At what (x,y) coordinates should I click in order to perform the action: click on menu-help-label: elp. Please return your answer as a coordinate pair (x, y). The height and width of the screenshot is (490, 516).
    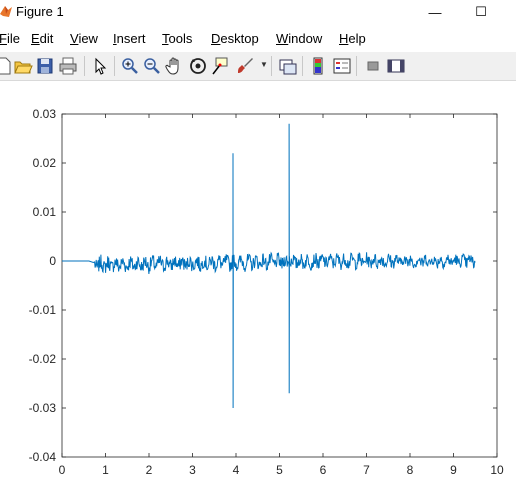
    Looking at the image, I should click on (357, 38).